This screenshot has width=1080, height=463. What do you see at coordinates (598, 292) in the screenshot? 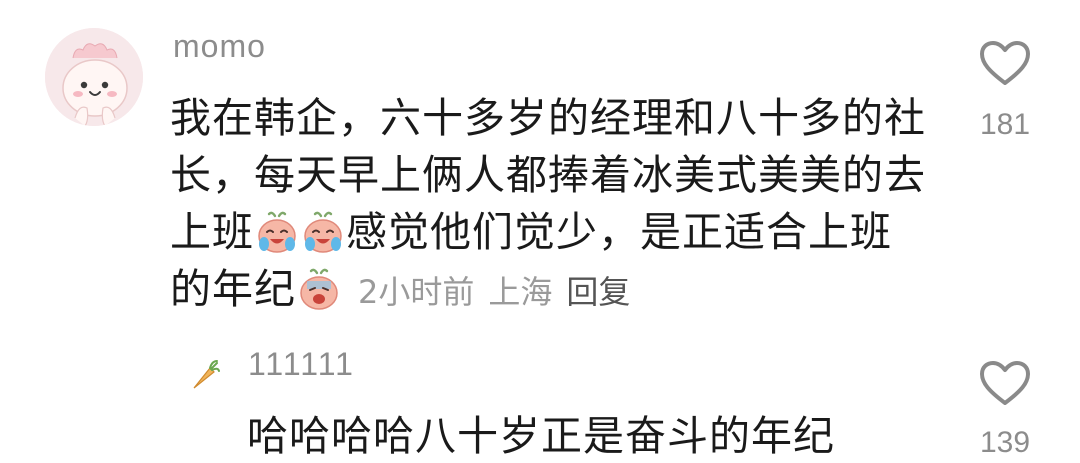
I see `reply-button: 回复` at bounding box center [598, 292].